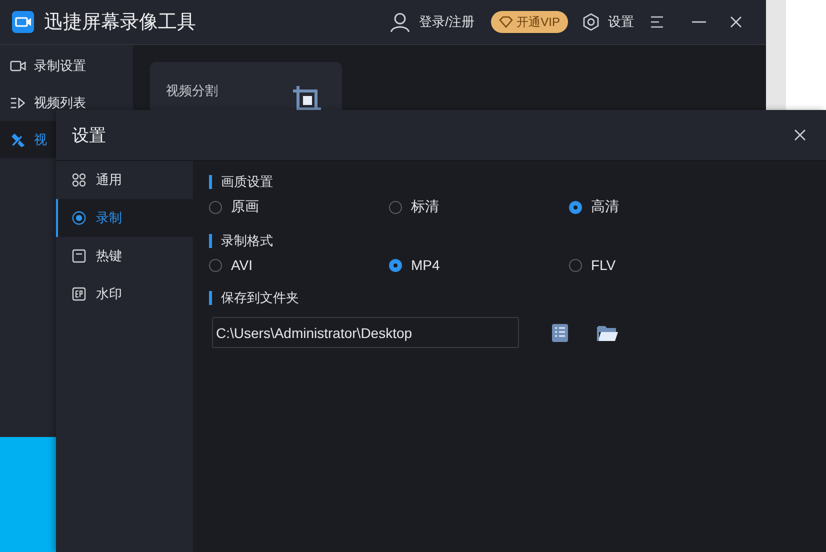 The height and width of the screenshot is (552, 826). Describe the element at coordinates (560, 333) in the screenshot. I see `list-icon` at that location.